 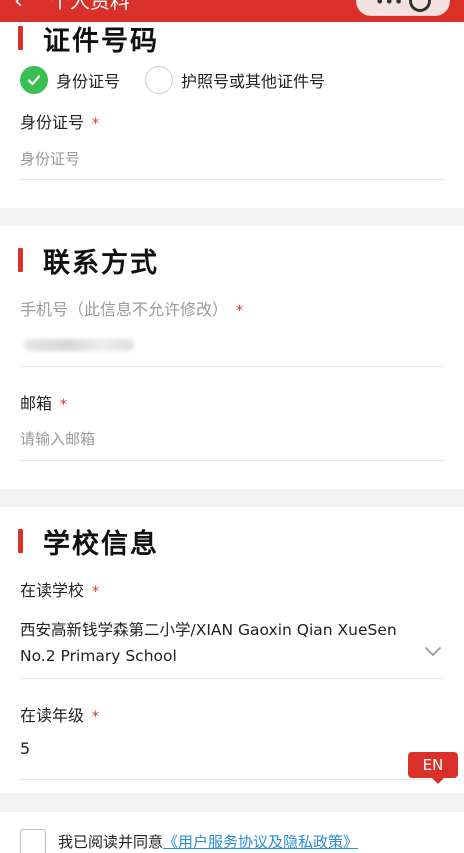 What do you see at coordinates (60, 122) in the screenshot?
I see `id-field-label: 身份证号 *` at bounding box center [60, 122].